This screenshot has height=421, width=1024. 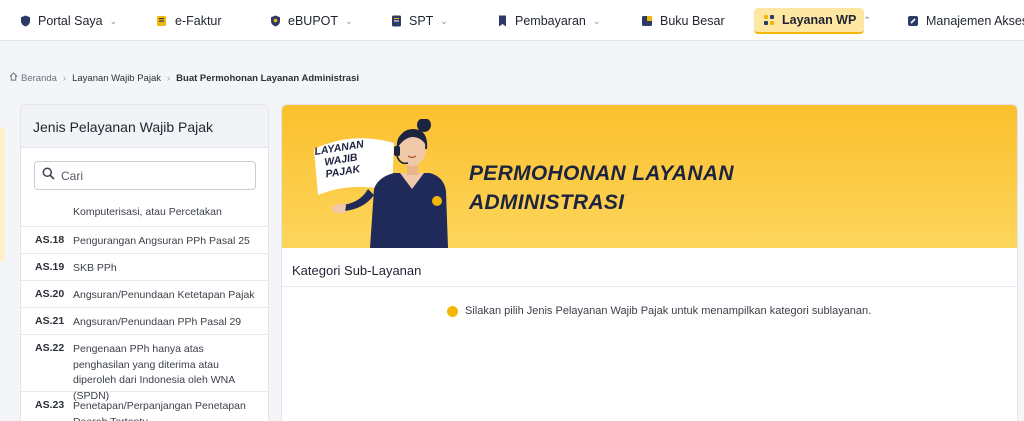 What do you see at coordinates (313, 21) in the screenshot?
I see `nav-label: eBUPOT` at bounding box center [313, 21].